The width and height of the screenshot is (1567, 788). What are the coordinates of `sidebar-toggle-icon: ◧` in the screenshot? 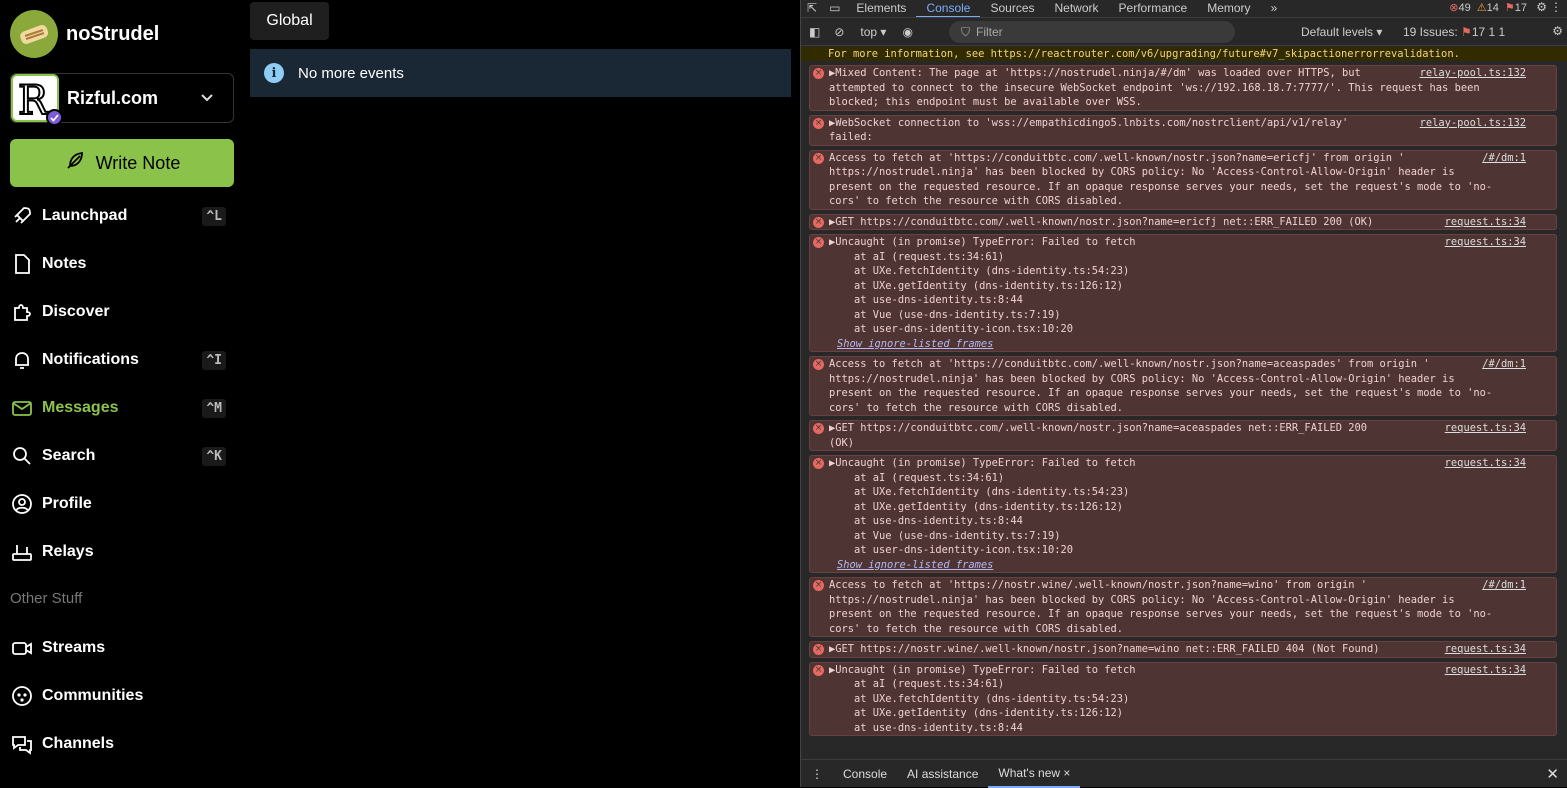 It's located at (814, 32).